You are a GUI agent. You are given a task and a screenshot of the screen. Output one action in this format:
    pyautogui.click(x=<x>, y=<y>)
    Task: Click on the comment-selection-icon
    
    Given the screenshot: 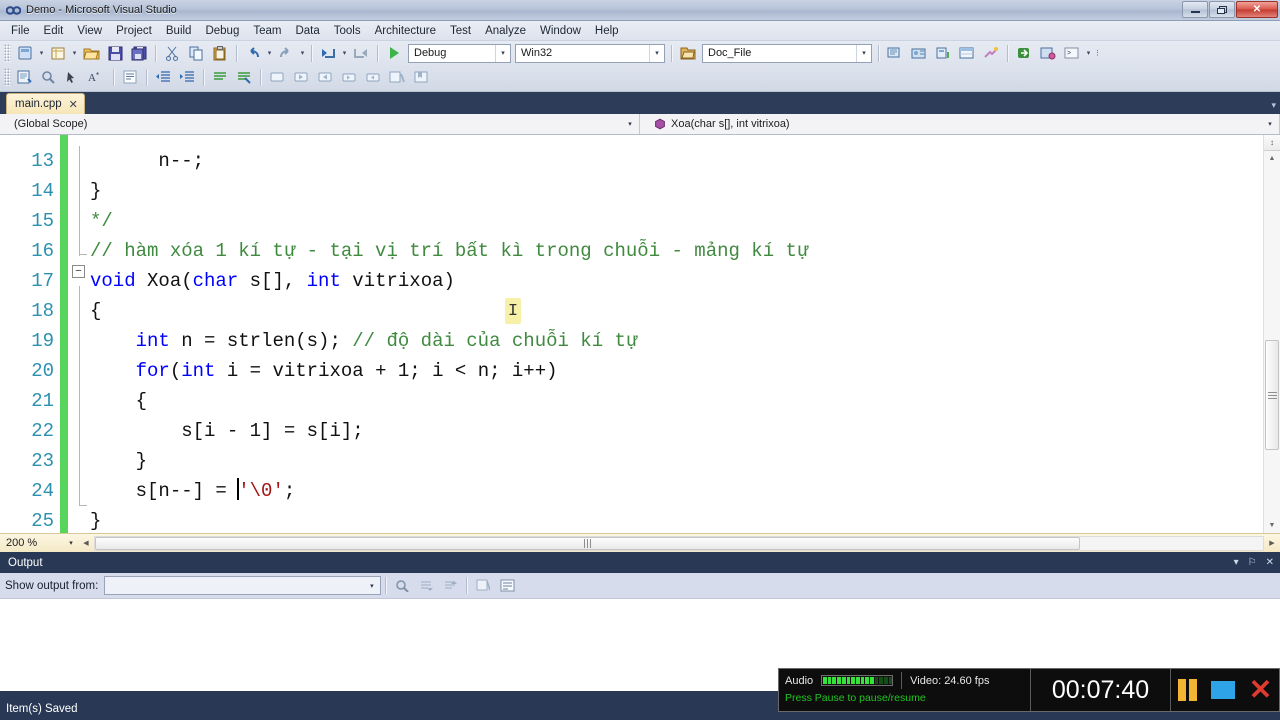 What is the action you would take?
    pyautogui.click(x=220, y=77)
    